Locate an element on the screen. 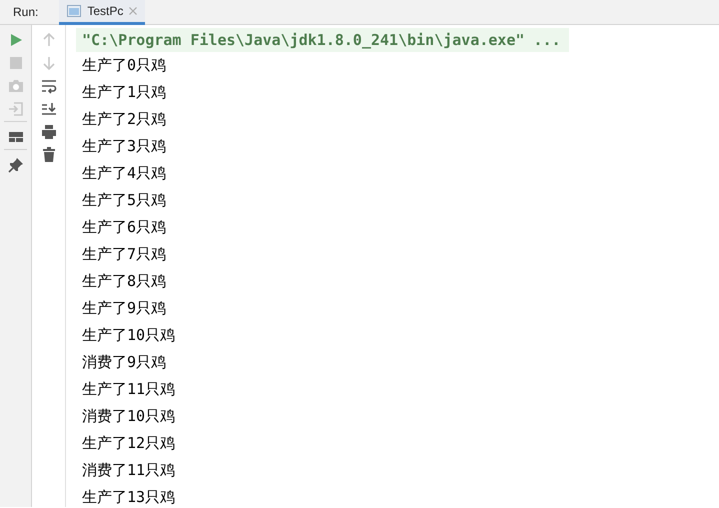 The height and width of the screenshot is (508, 719). output-line: 消费了10只鸡 is located at coordinates (129, 416).